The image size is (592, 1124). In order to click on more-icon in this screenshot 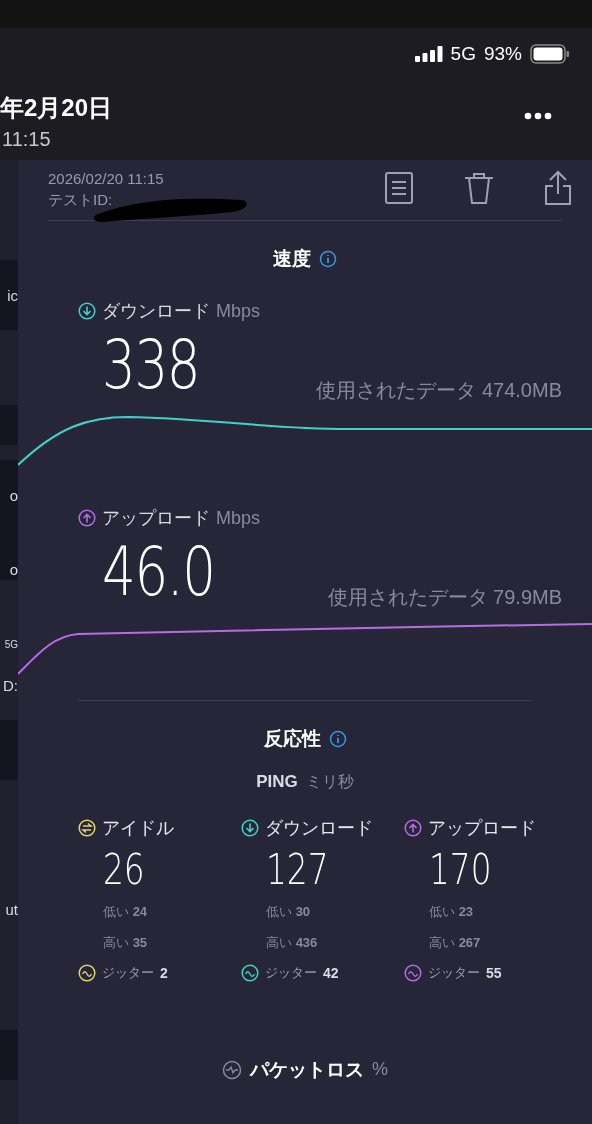, I will do `click(538, 116)`.